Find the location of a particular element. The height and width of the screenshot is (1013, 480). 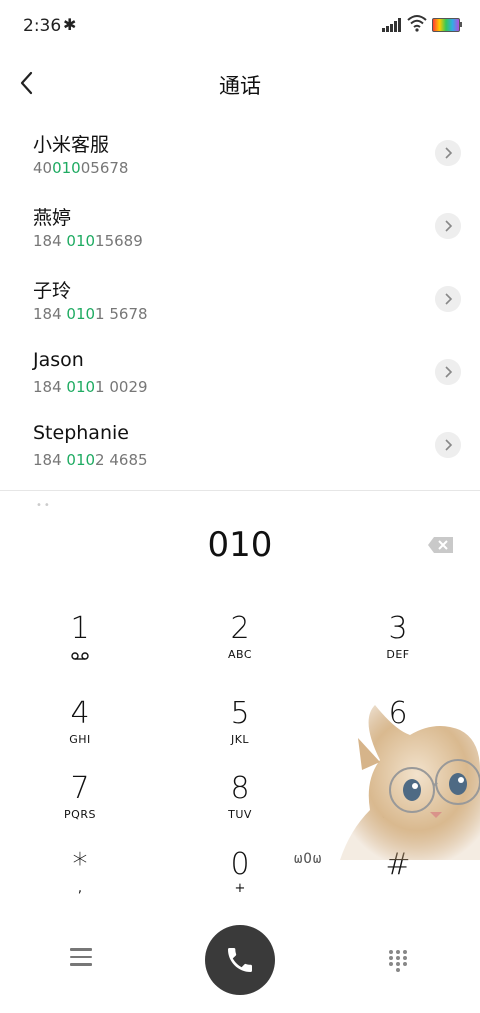

key-3: 3 DEF is located at coordinates (398, 647).